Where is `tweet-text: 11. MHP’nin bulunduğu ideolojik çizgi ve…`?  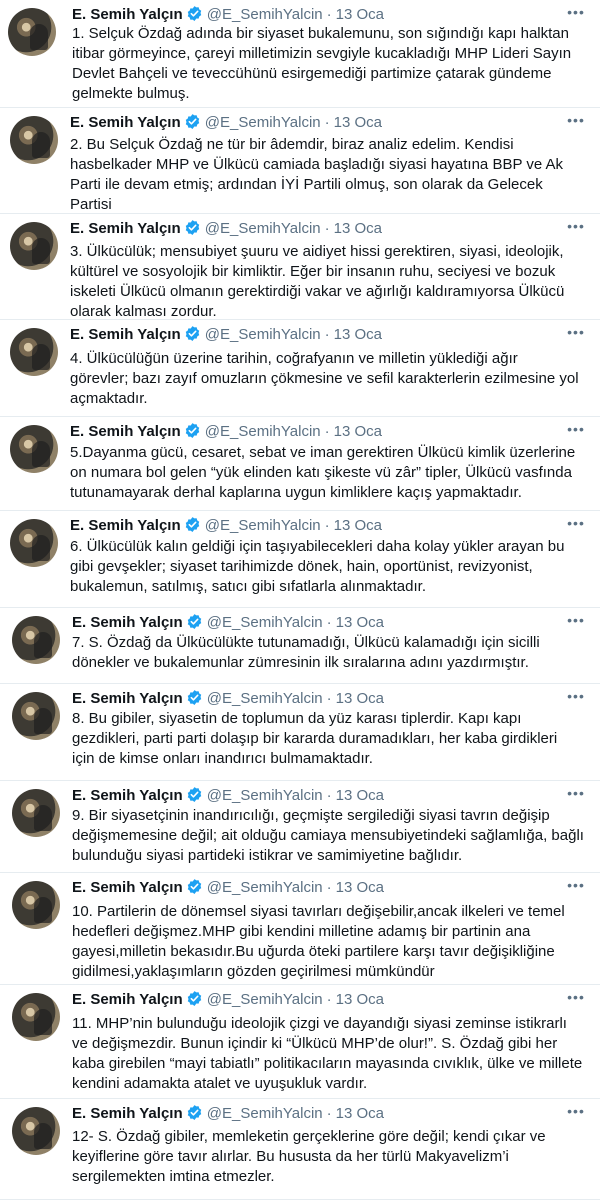 tweet-text: 11. MHP’nin bulunduğu ideolojik çizgi ve… is located at coordinates (327, 1053).